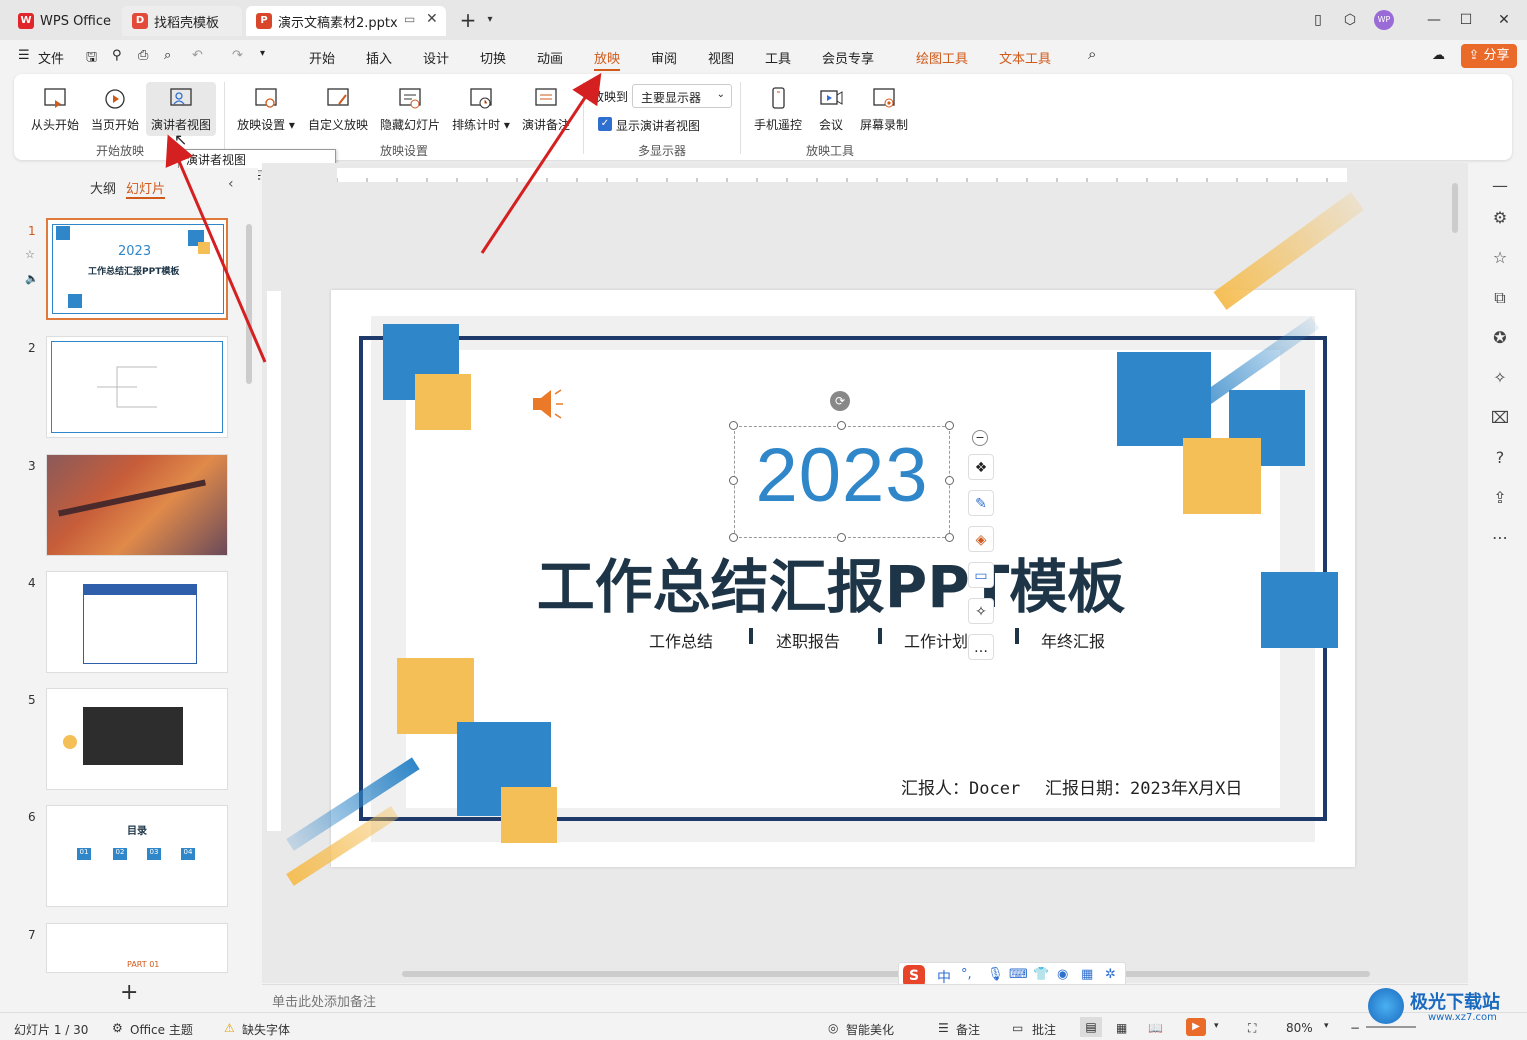 The height and width of the screenshot is (1040, 1527). Describe the element at coordinates (942, 57) in the screenshot. I see `menu-drawing-tools: 绘图工具` at that location.